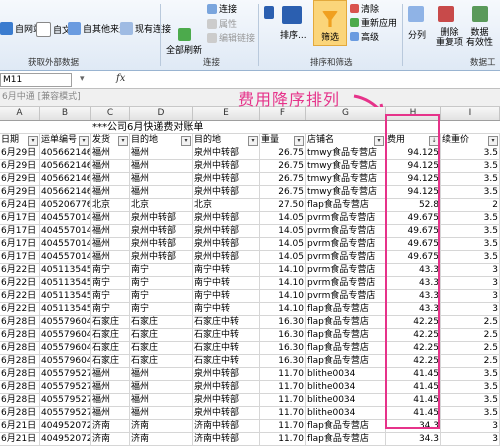 The height and width of the screenshot is (446, 500). What do you see at coordinates (346, 192) in the screenshot?
I see `table-cell: tmwy食品专营店` at bounding box center [346, 192].